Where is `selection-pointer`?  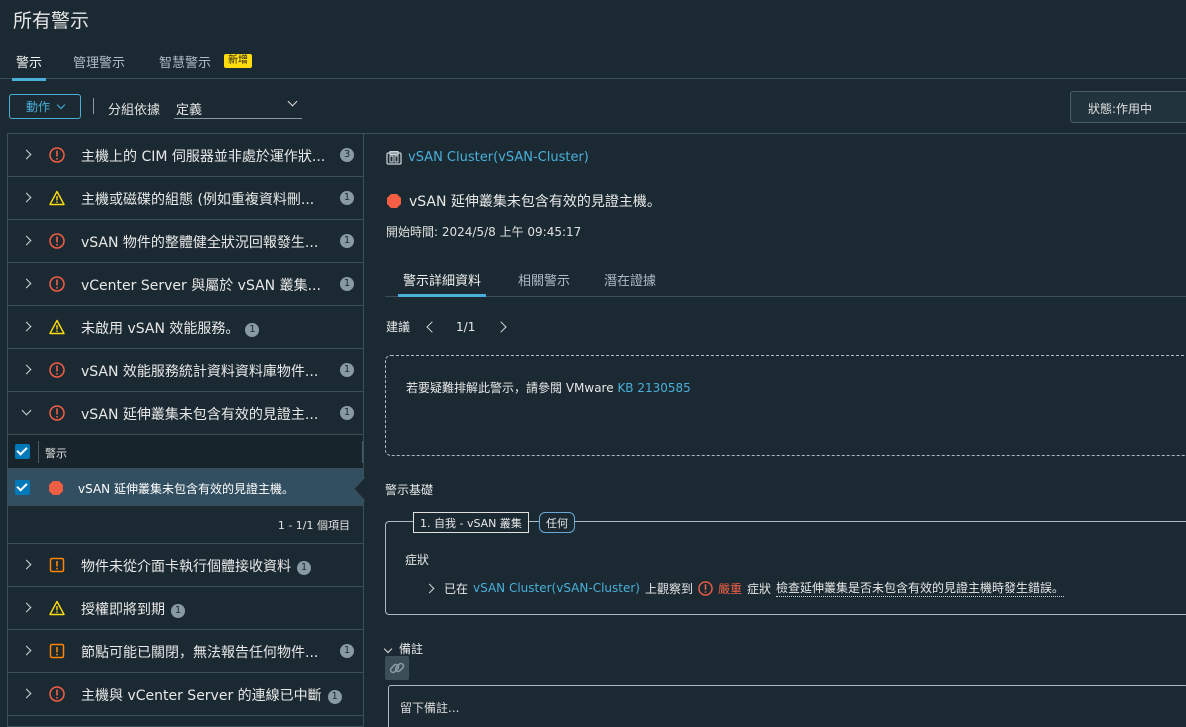
selection-pointer is located at coordinates (359, 489).